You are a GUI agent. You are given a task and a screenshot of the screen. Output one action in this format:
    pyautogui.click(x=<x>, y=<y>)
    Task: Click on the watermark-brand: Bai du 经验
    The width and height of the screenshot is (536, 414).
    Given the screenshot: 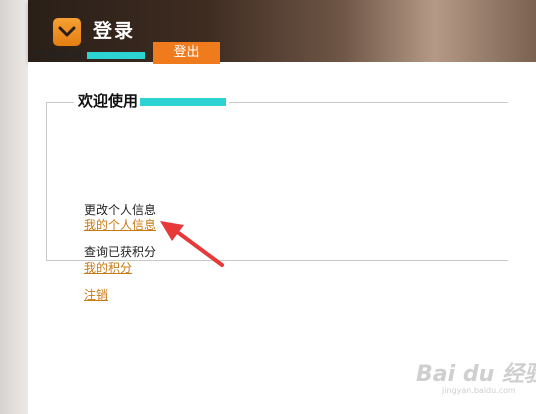 What is the action you would take?
    pyautogui.click(x=476, y=374)
    